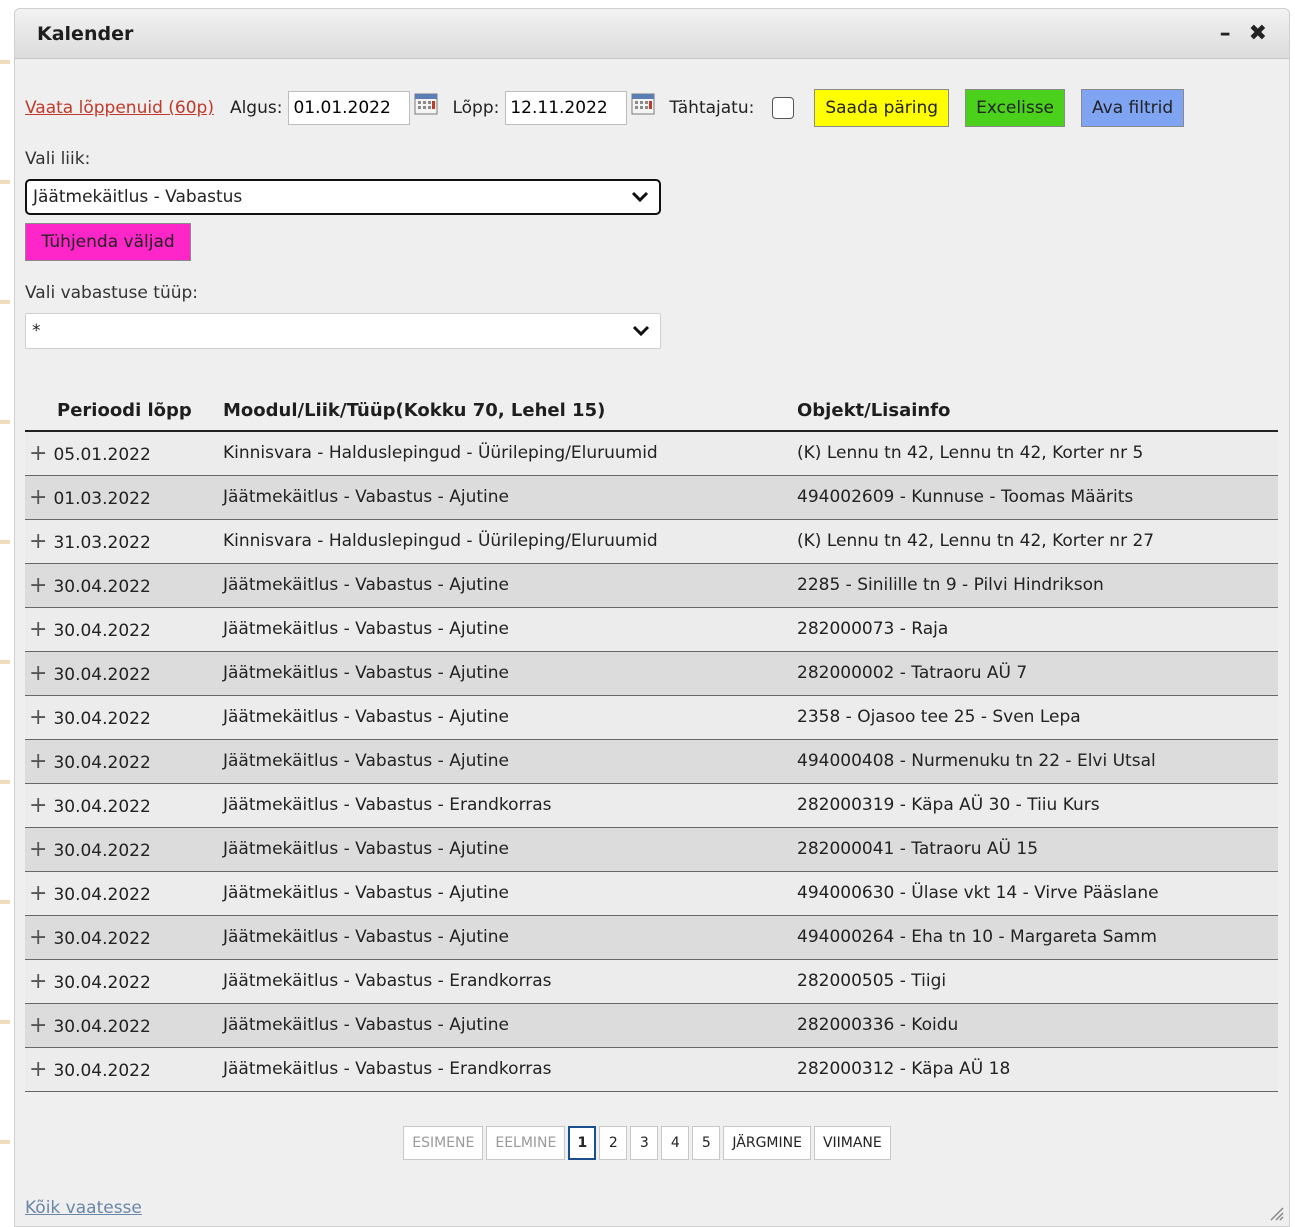 The height and width of the screenshot is (1227, 1295). I want to click on kind-select-value: Jäätmekäitlus - Vabastus, so click(138, 197).